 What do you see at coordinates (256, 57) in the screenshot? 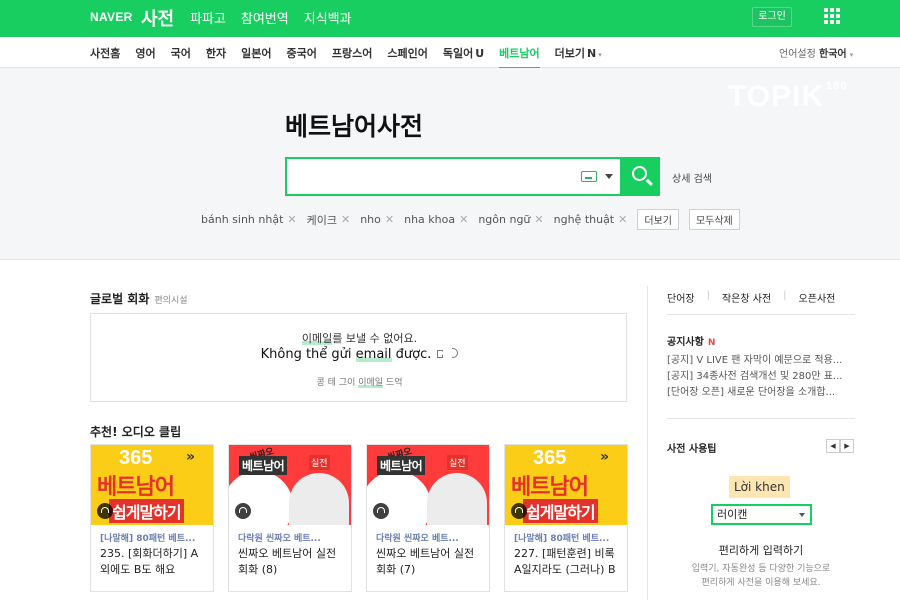
I see `tab-japanese: 일본어` at bounding box center [256, 57].